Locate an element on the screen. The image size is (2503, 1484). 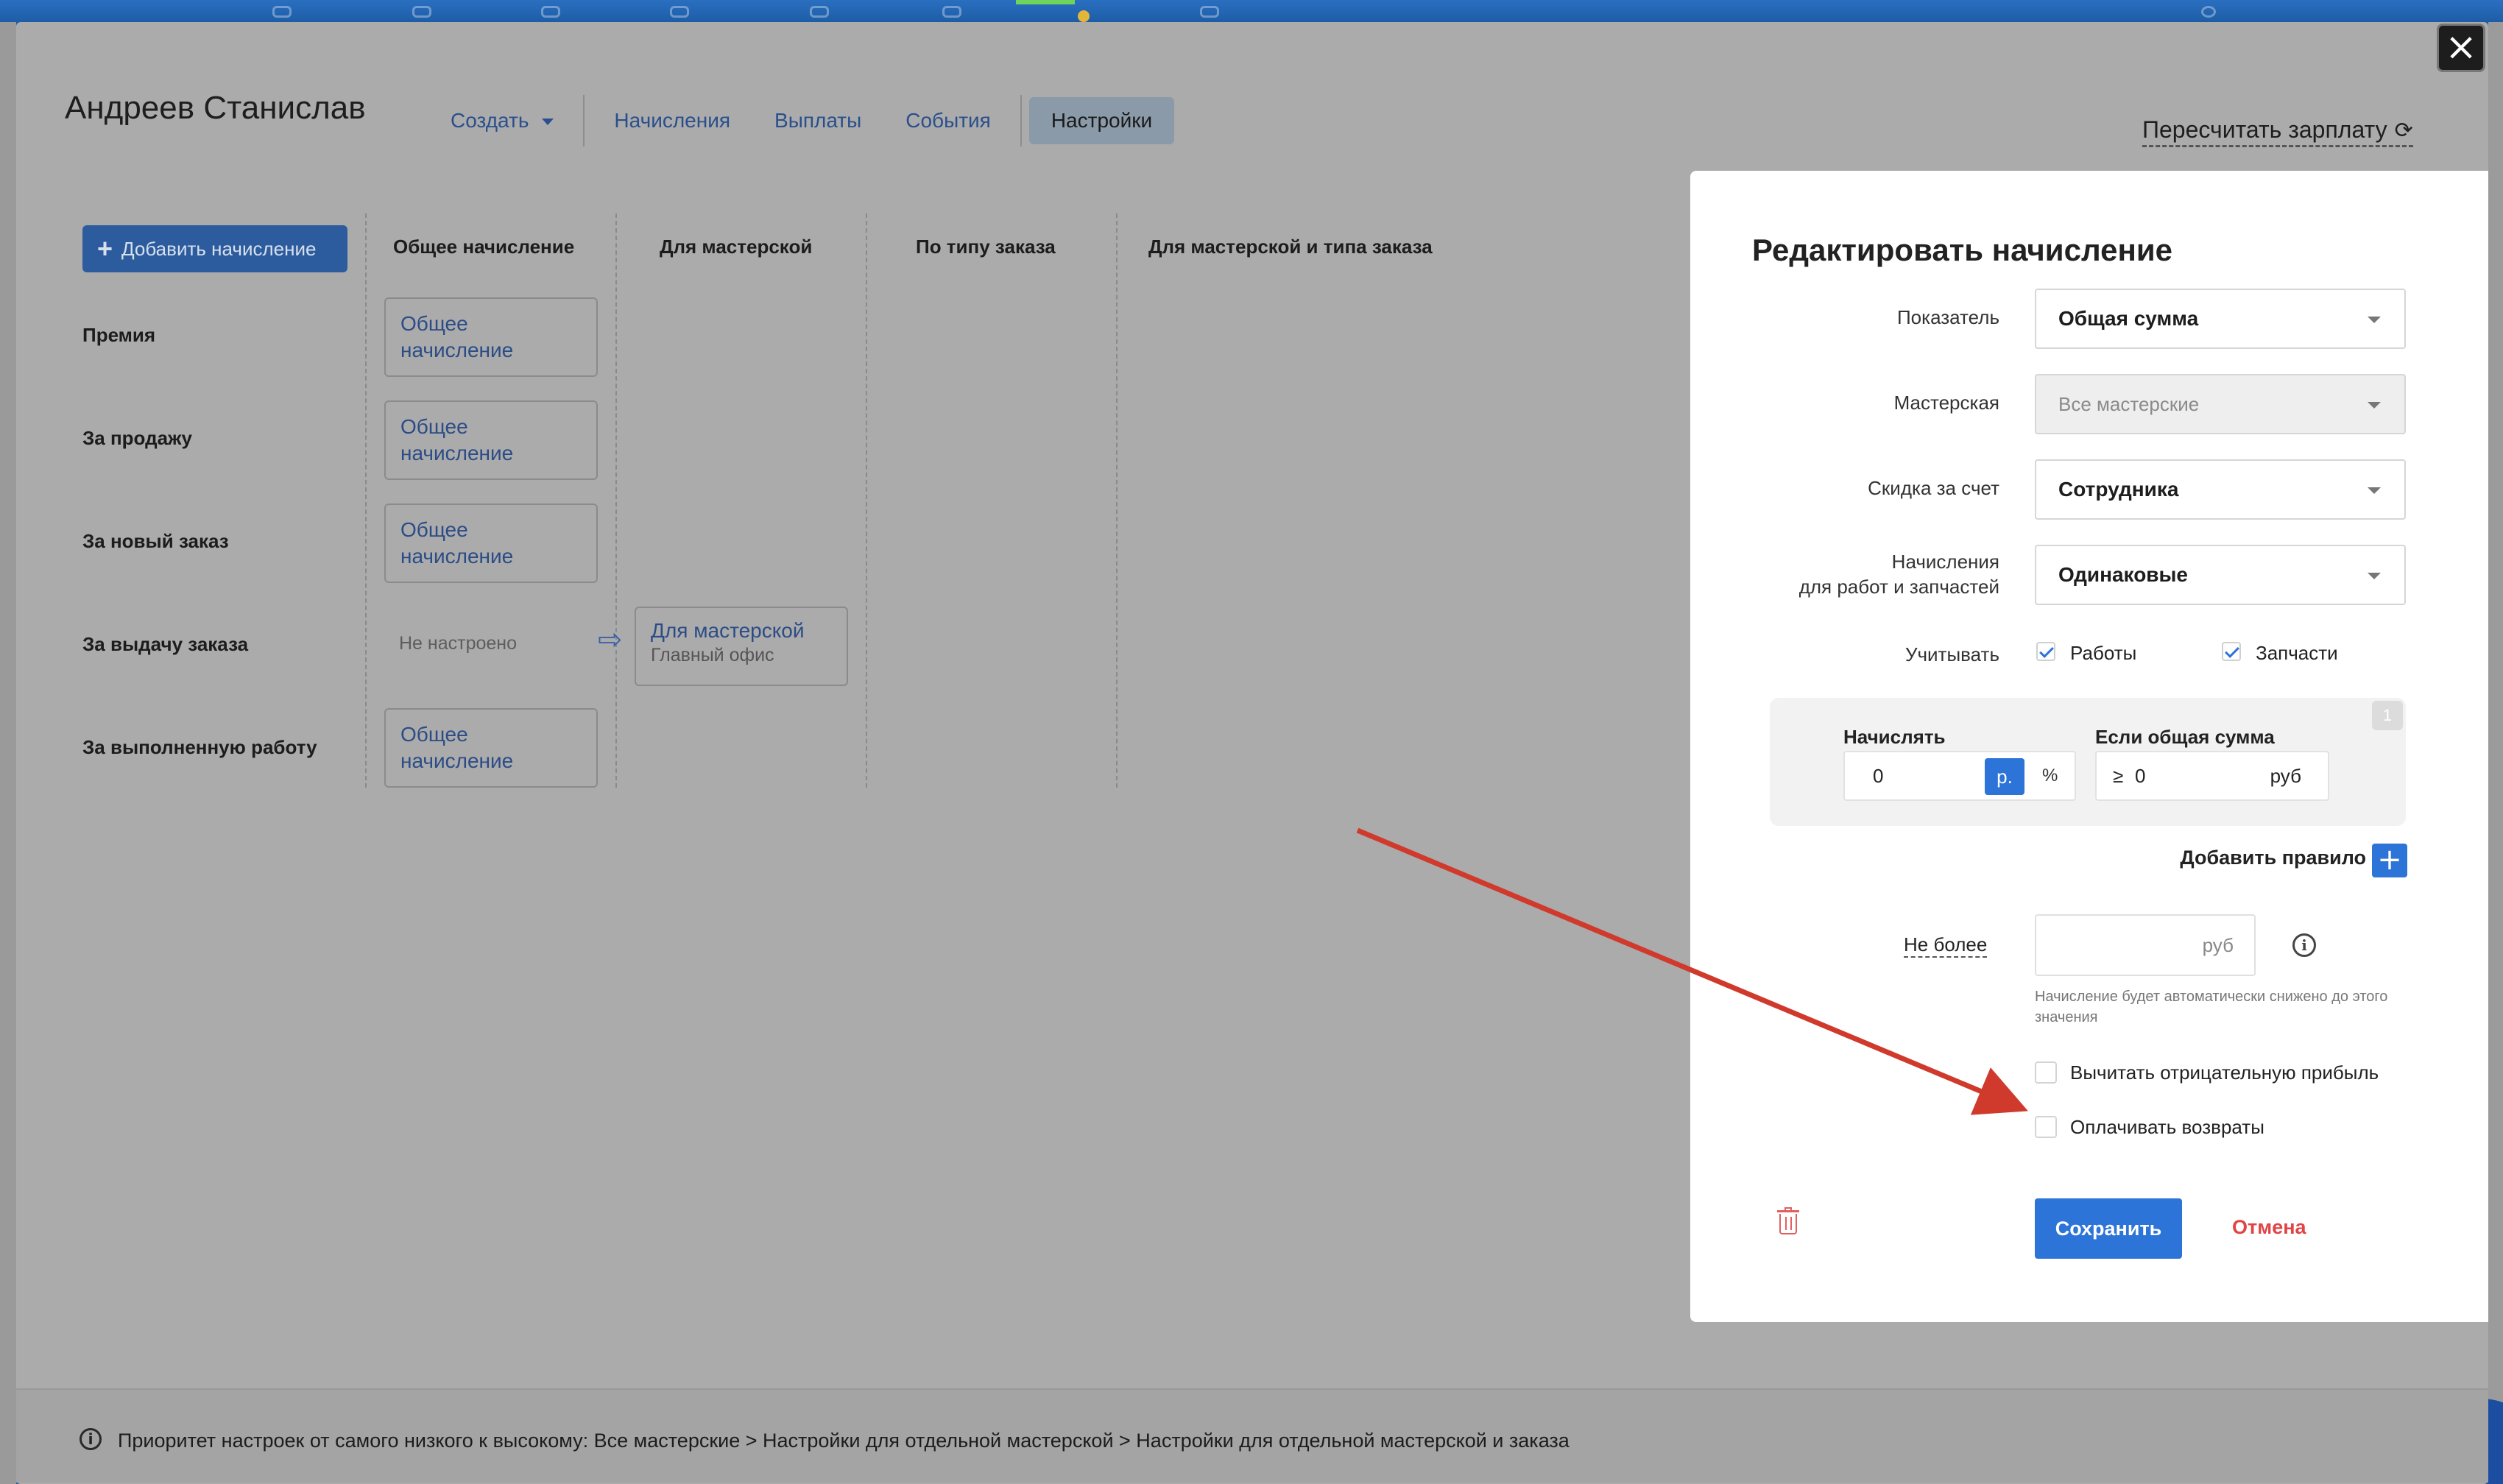
row-label-sale: За продажу is located at coordinates (137, 438).